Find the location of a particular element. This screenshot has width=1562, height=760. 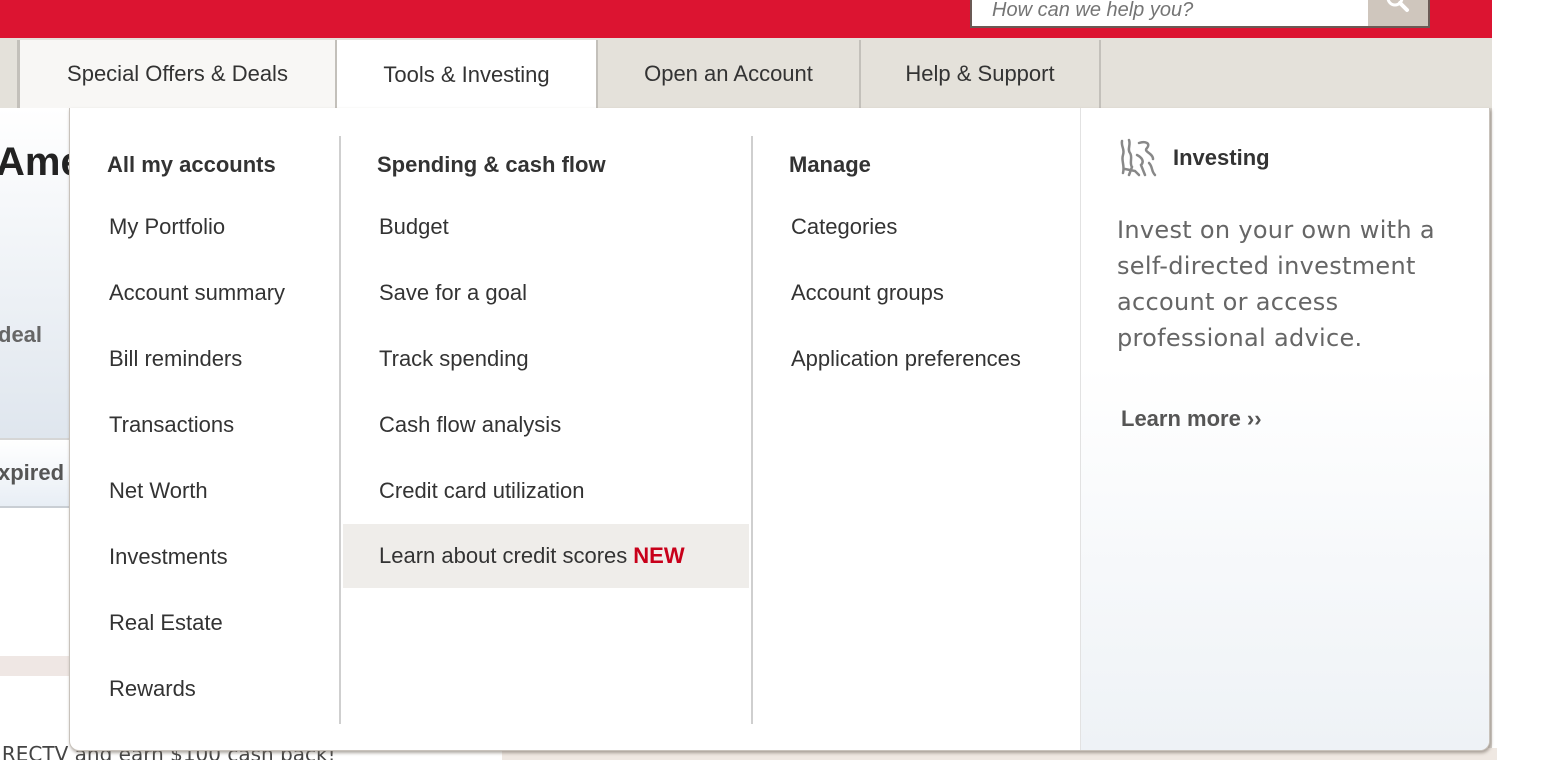

menu-item-budget: Budget is located at coordinates (546, 227).